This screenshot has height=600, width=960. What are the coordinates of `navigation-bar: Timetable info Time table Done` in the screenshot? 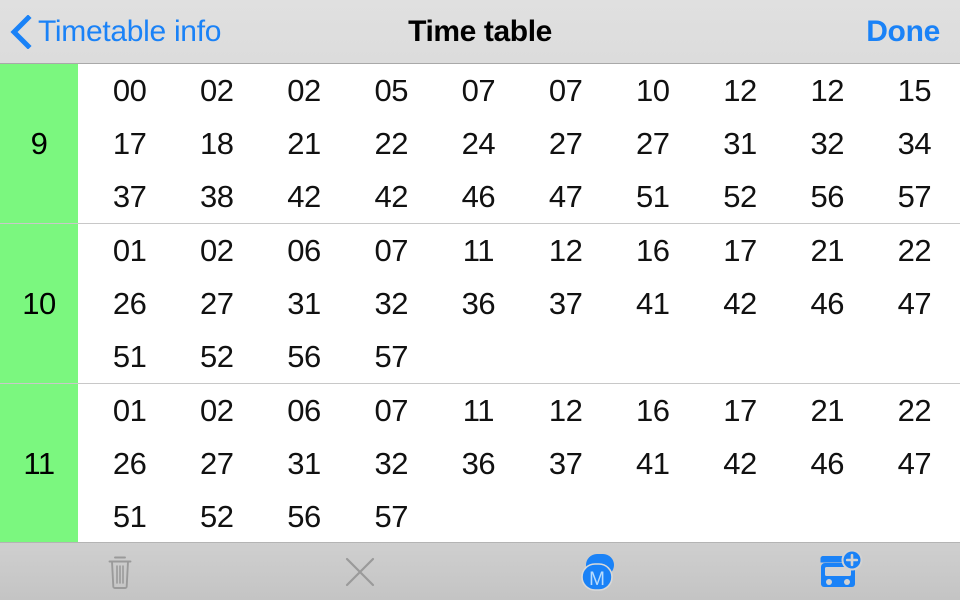 It's located at (480, 32).